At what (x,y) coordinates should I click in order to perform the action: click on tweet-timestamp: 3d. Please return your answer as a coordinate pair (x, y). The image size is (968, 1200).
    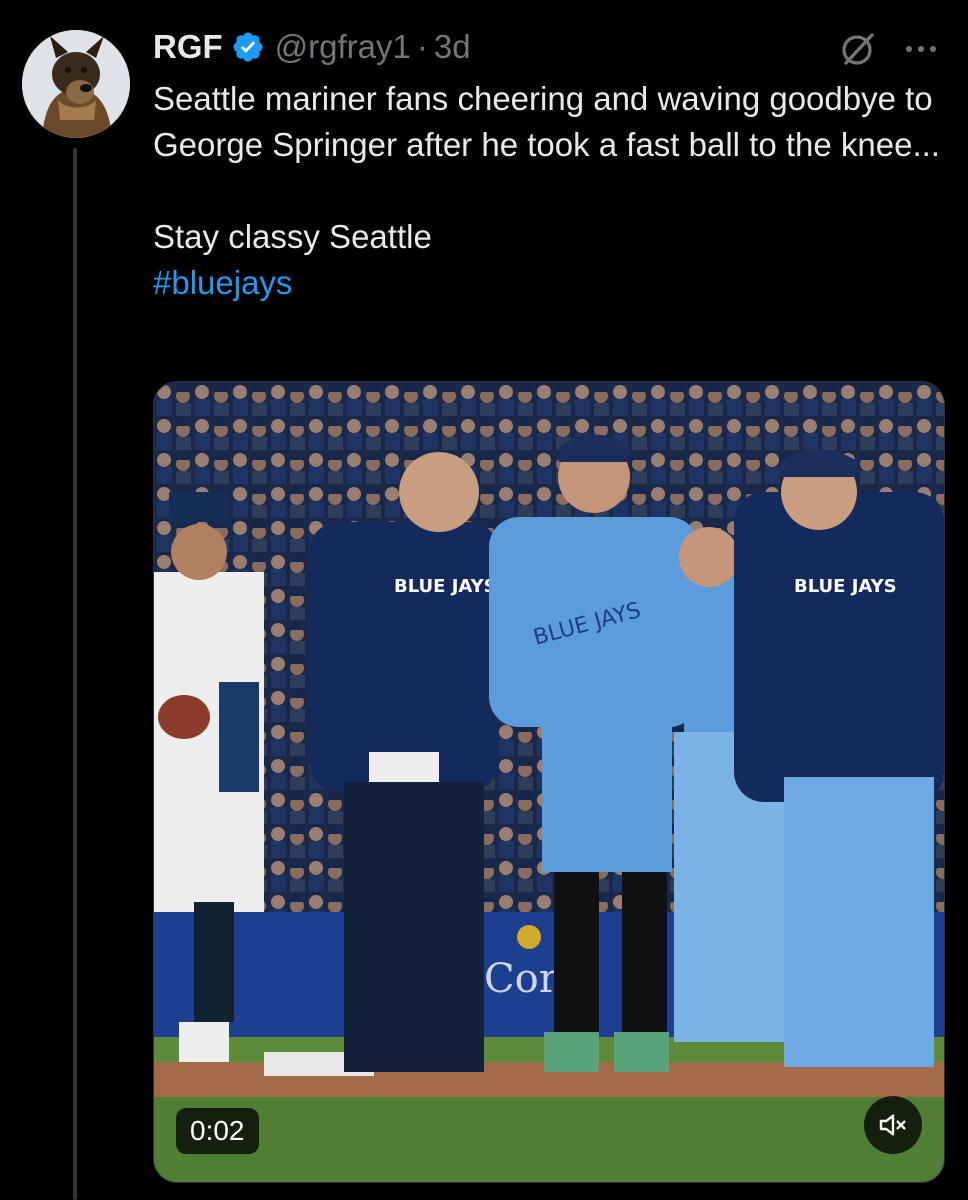
    Looking at the image, I should click on (452, 47).